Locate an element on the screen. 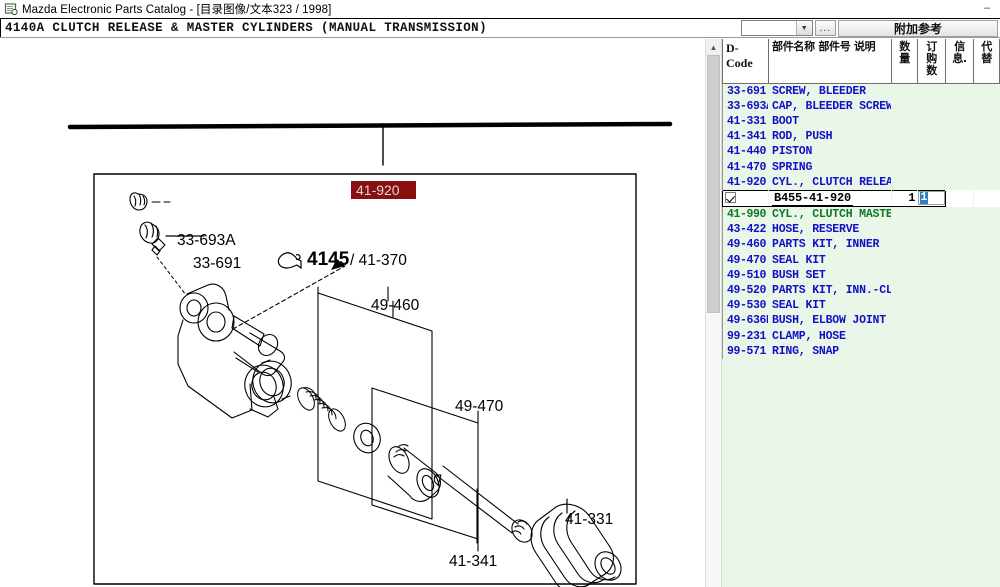 This screenshot has height=587, width=1000. table-row: 41-440 PISTON is located at coordinates (861, 152).